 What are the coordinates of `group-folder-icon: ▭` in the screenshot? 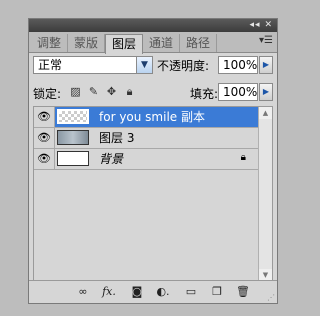 It's located at (191, 292).